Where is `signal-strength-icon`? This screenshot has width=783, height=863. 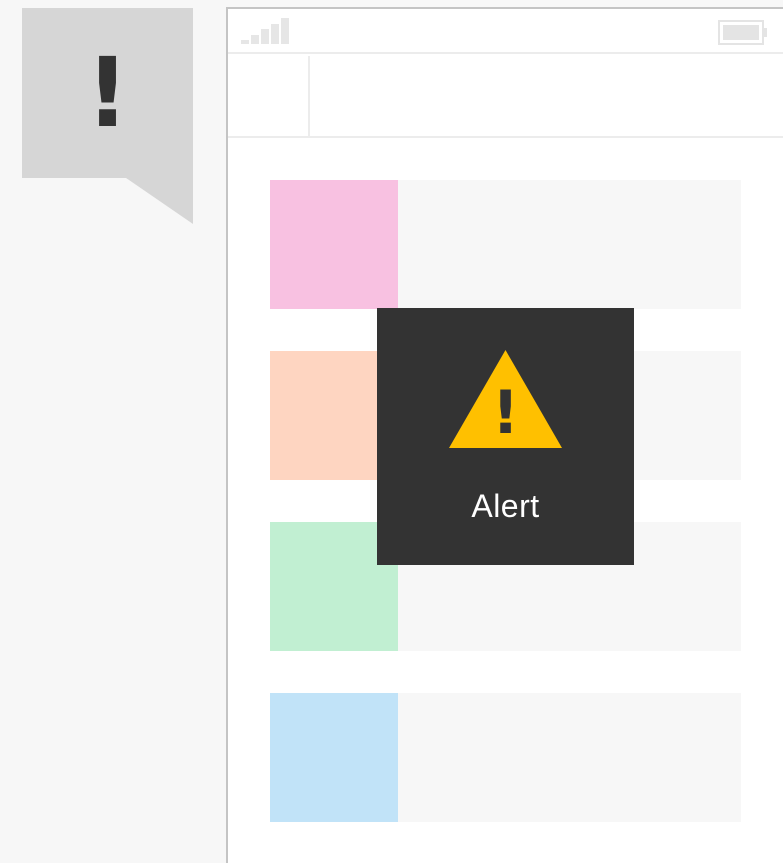 signal-strength-icon is located at coordinates (265, 31).